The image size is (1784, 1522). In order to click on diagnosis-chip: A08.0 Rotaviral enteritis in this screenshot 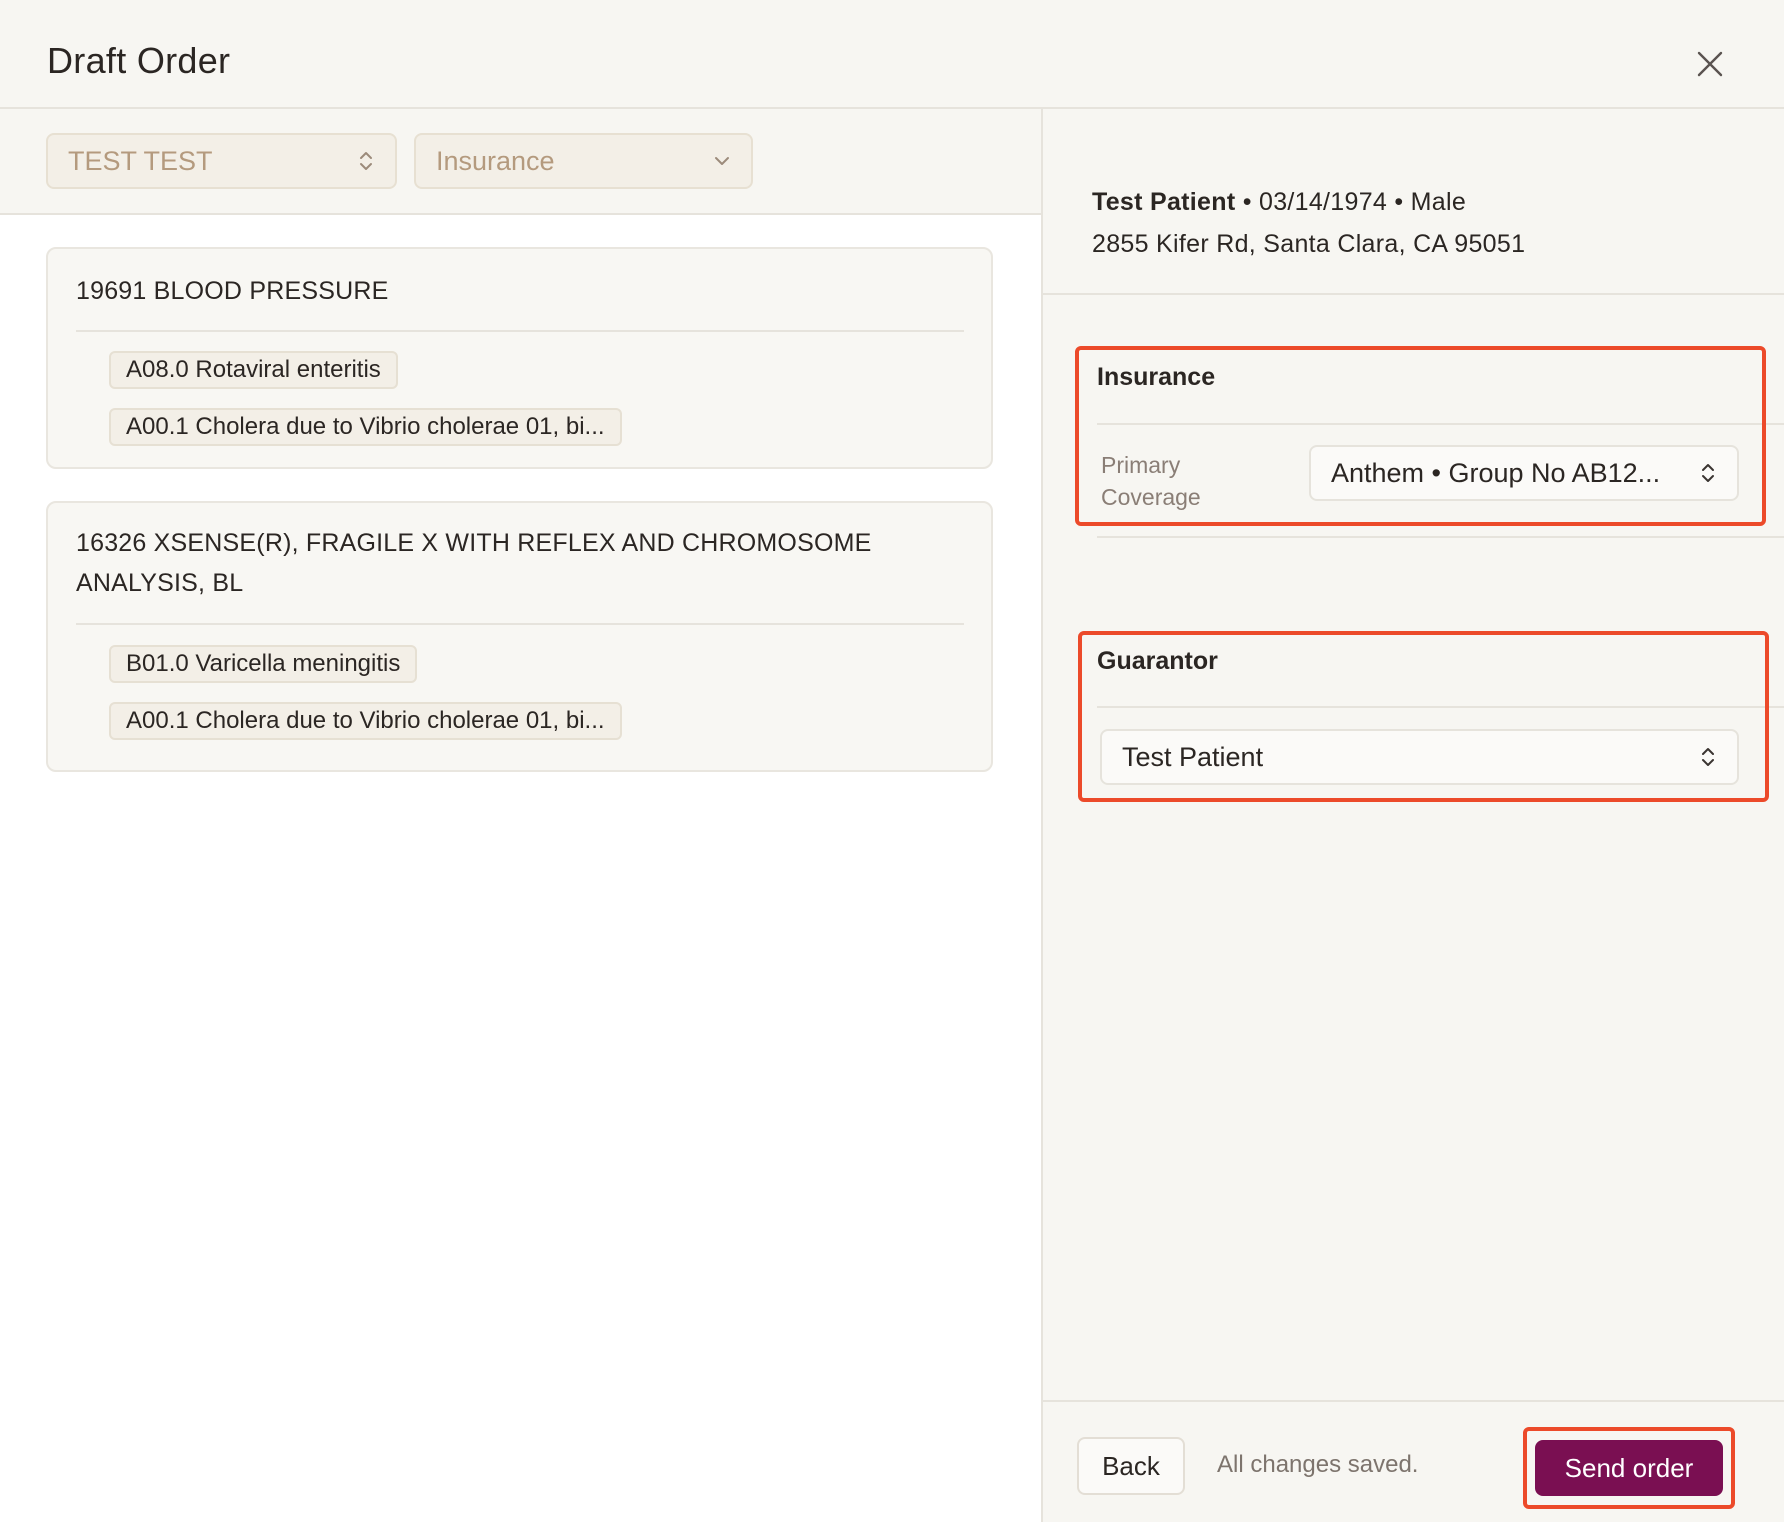, I will do `click(253, 370)`.